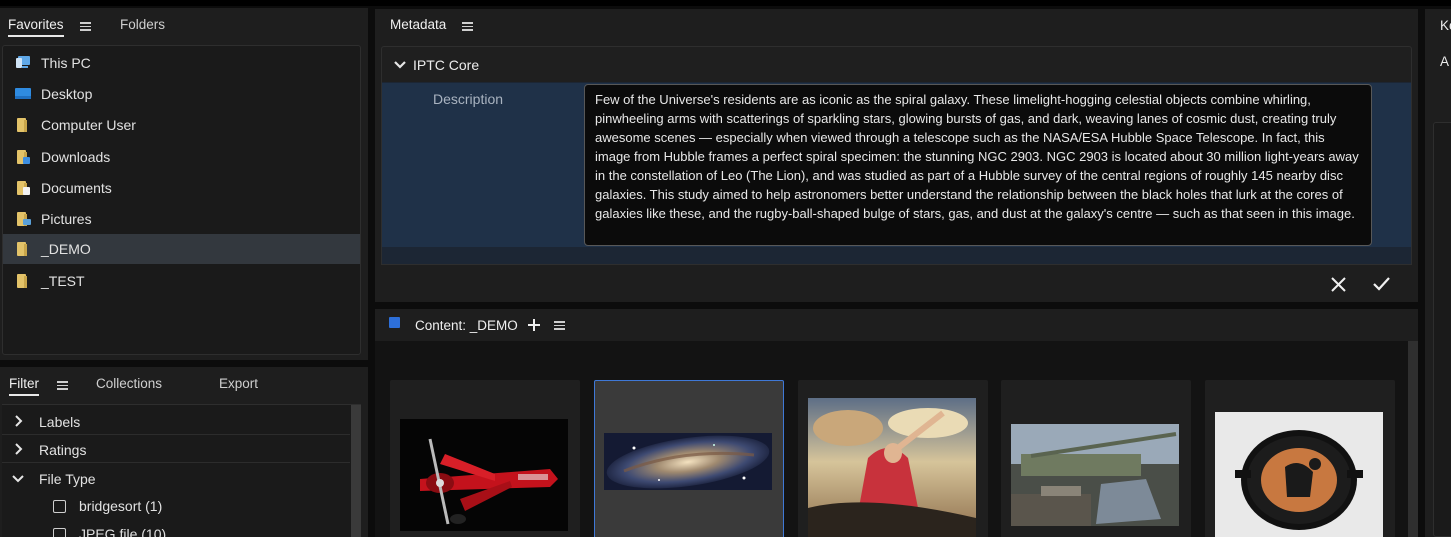 The image size is (1451, 537). I want to click on right-panel: Ke A, so click(1438, 273).